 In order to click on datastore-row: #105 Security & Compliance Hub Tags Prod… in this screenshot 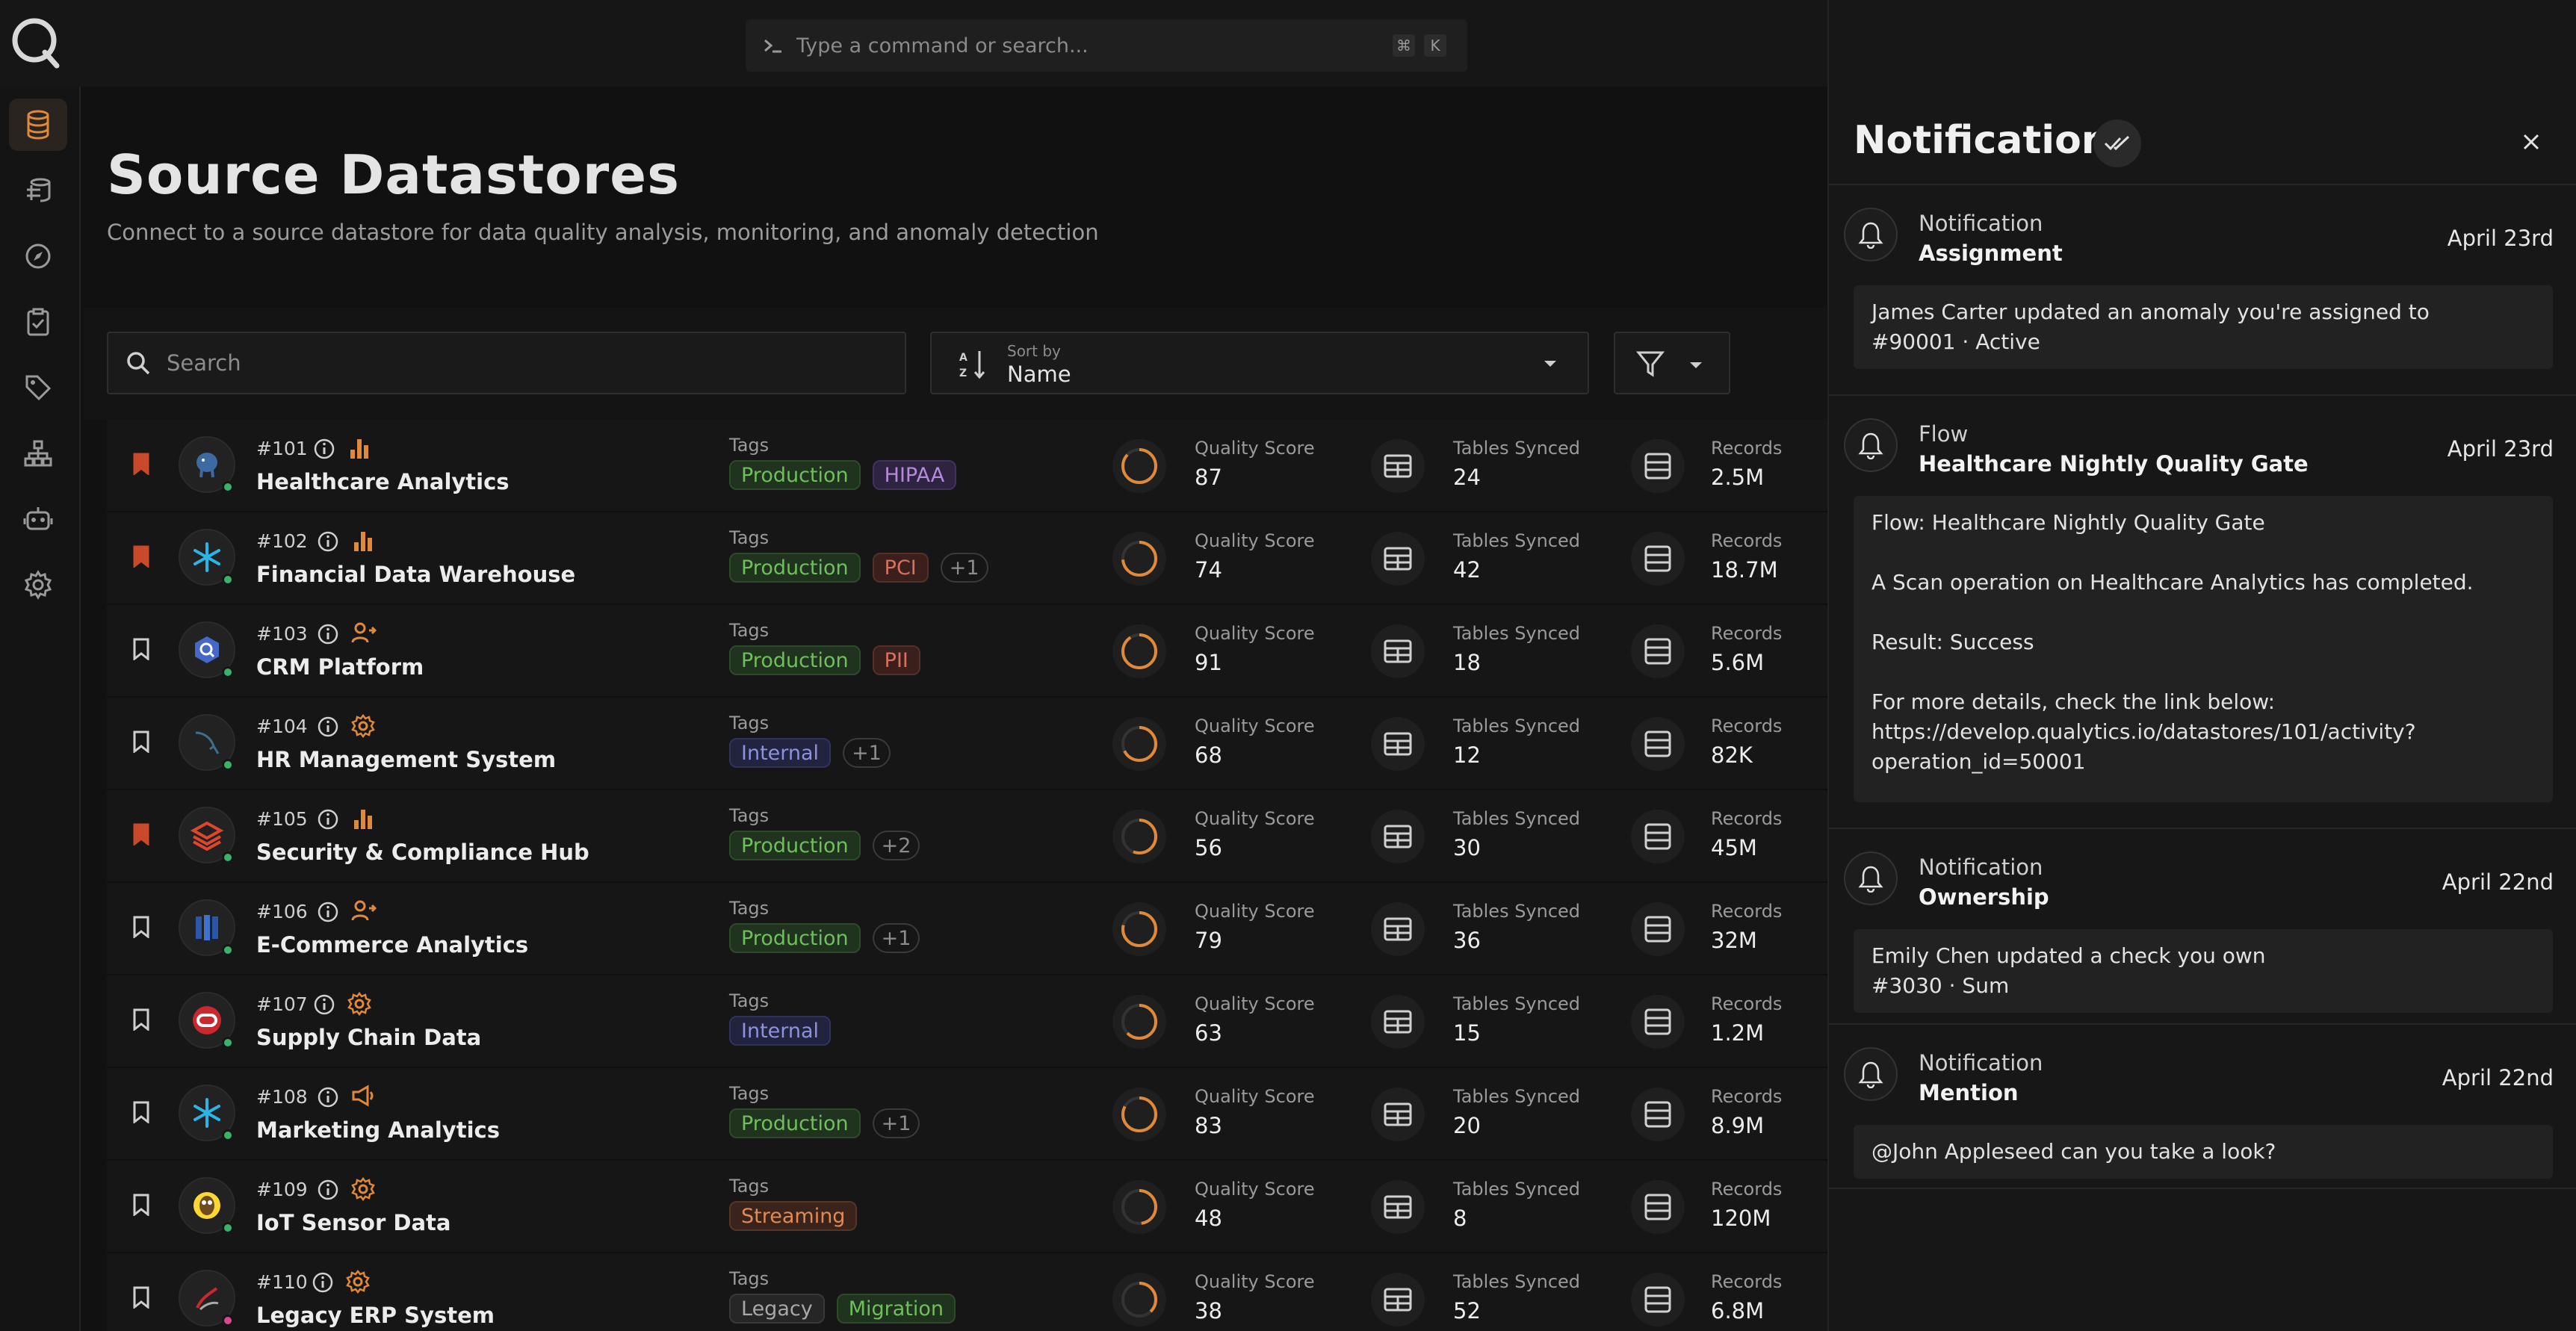, I will do `click(968, 836)`.